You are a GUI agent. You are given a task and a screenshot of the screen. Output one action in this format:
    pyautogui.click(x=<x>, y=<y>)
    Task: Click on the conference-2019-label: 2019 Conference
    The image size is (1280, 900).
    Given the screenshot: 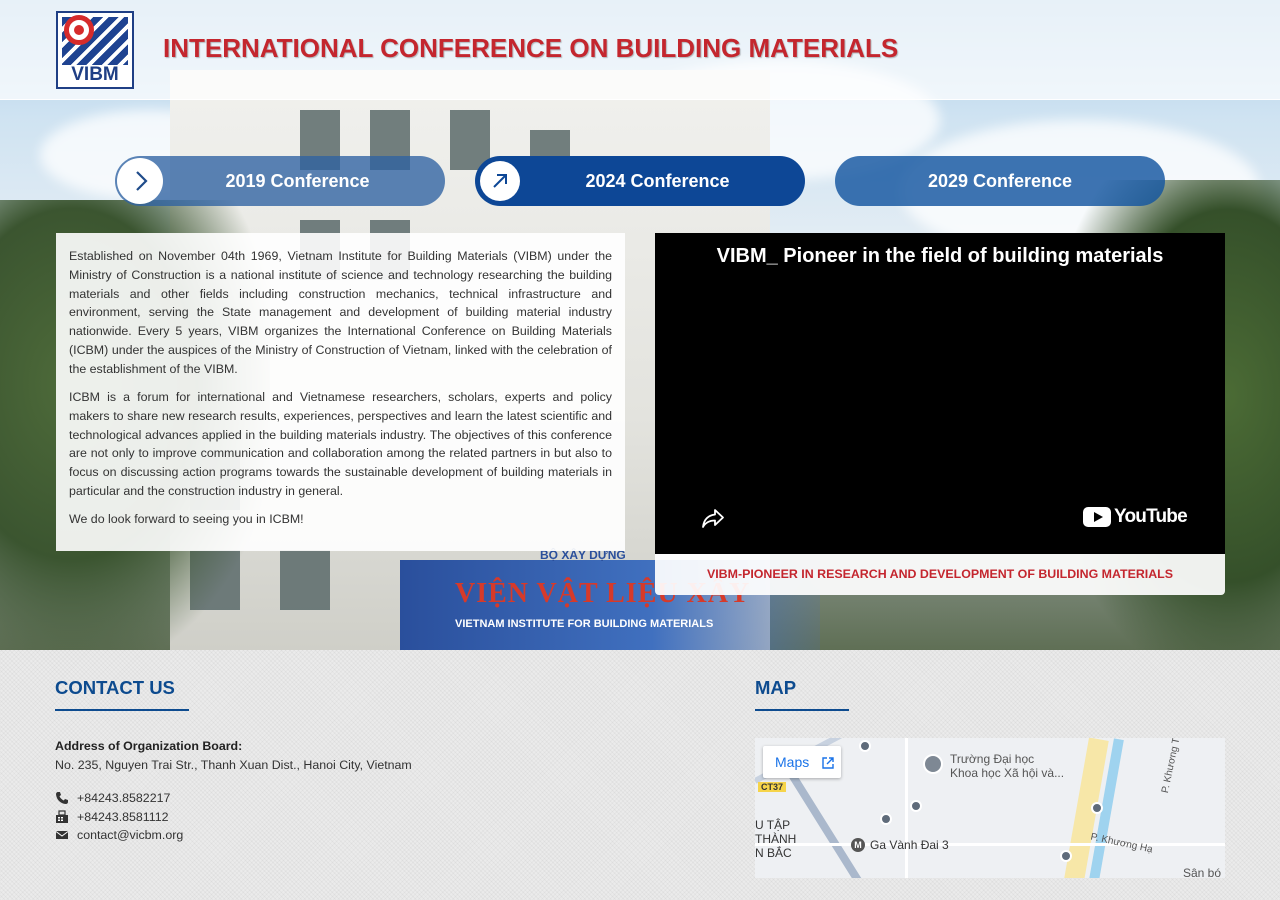 What is the action you would take?
    pyautogui.click(x=297, y=181)
    